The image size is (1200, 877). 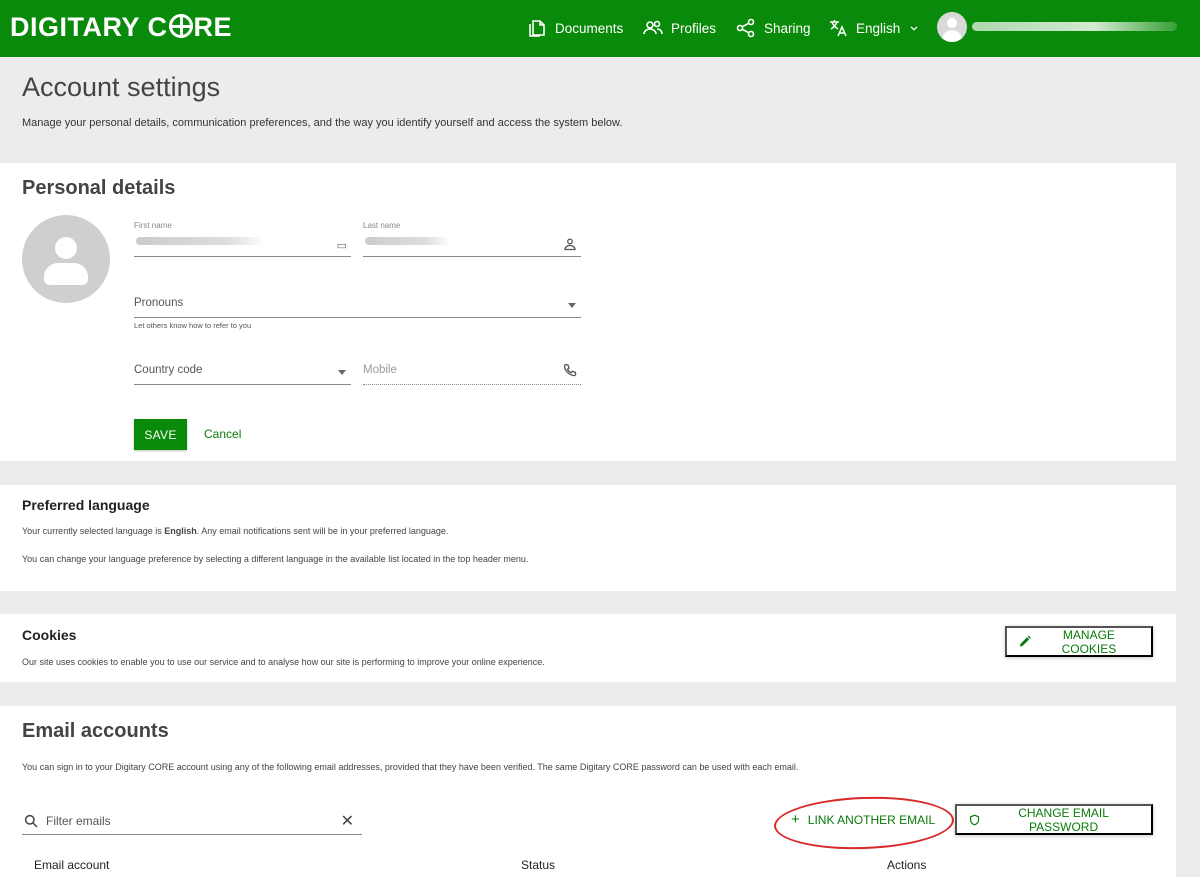 I want to click on first-name-label: First name, so click(x=153, y=225).